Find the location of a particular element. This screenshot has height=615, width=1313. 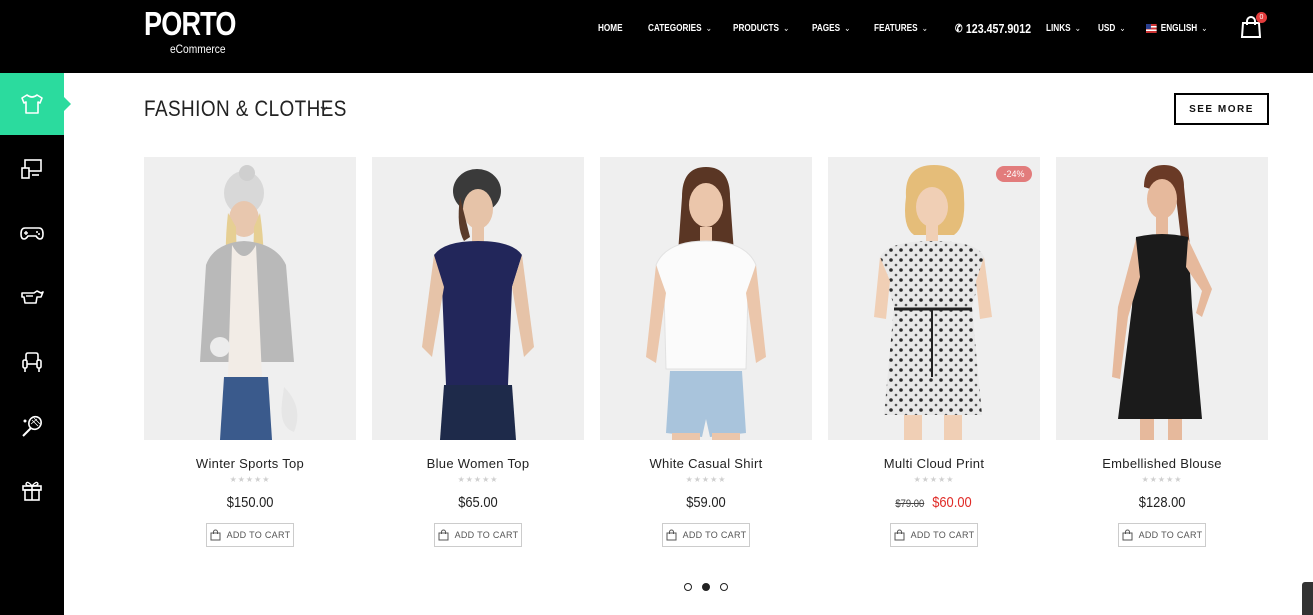

nav-features-label: FEATURES is located at coordinates (896, 28).